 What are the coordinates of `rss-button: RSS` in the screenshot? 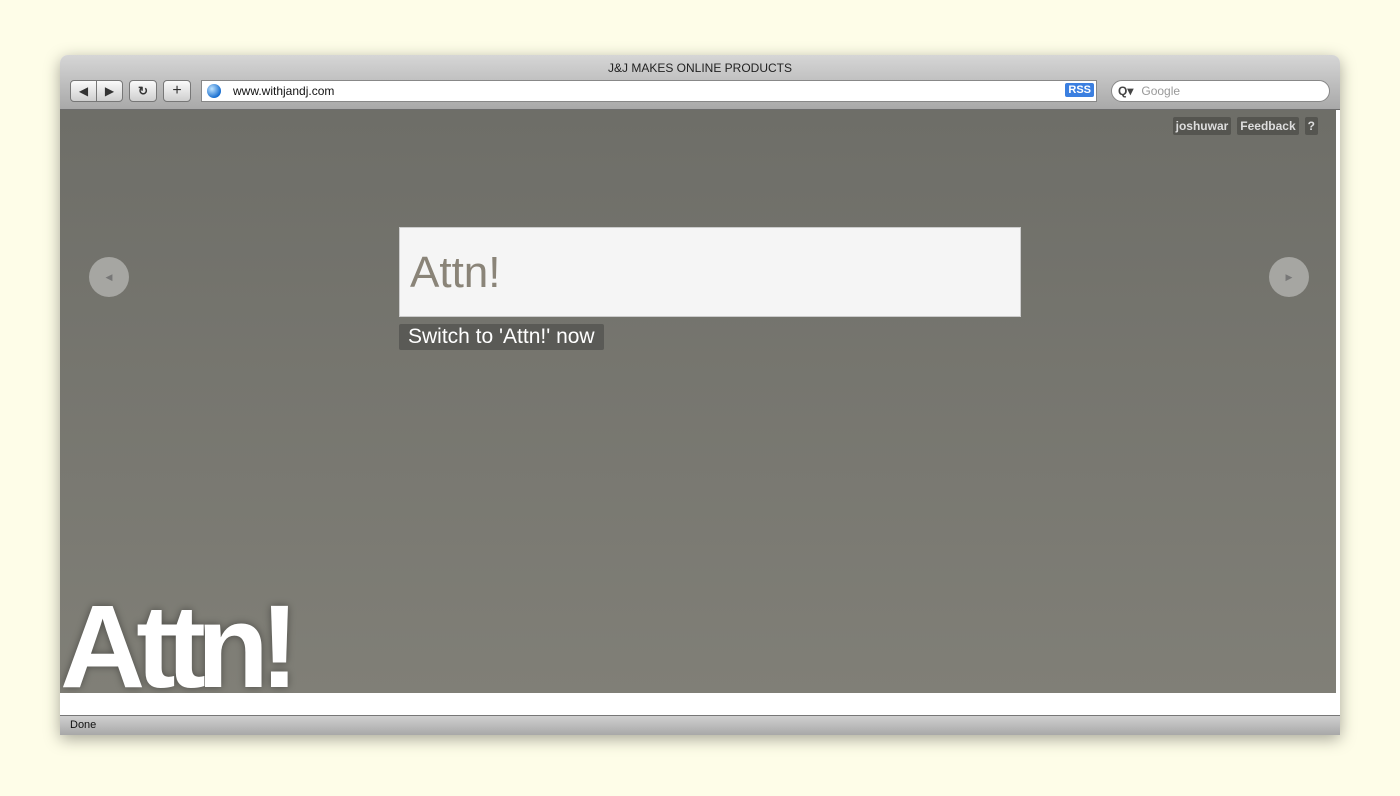 It's located at (1079, 90).